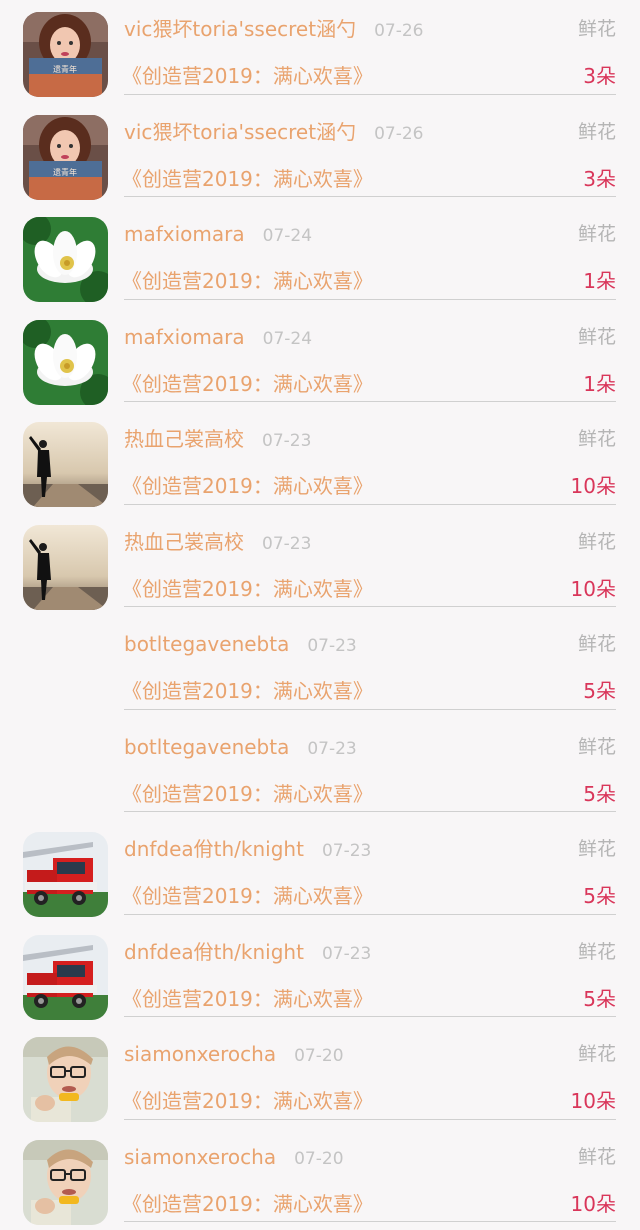 The image size is (640, 1230). I want to click on gift-record-row: siamonxerocha07-20鲜花《创造营2019：满心欢喜》10朵, so click(320, 1179).